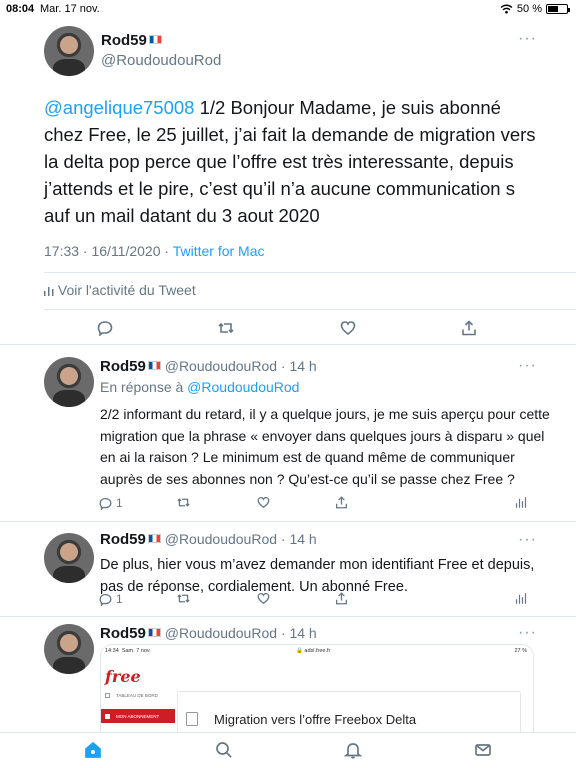  What do you see at coordinates (315, 719) in the screenshot?
I see `embed-panel-title: Migration vers l’offre Freebox Delta` at bounding box center [315, 719].